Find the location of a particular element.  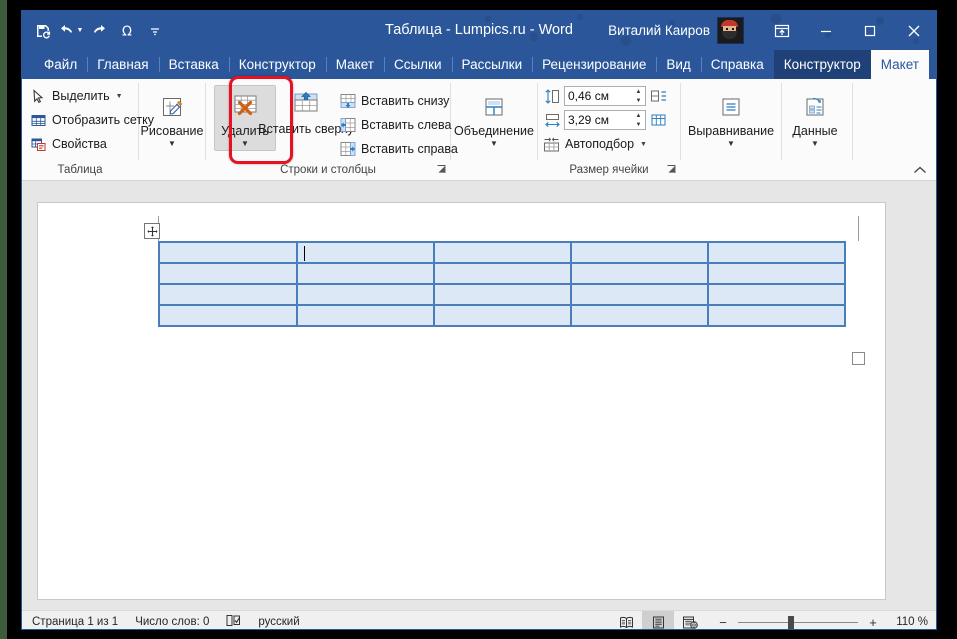

undo-icon: ▼ is located at coordinates (71, 31).